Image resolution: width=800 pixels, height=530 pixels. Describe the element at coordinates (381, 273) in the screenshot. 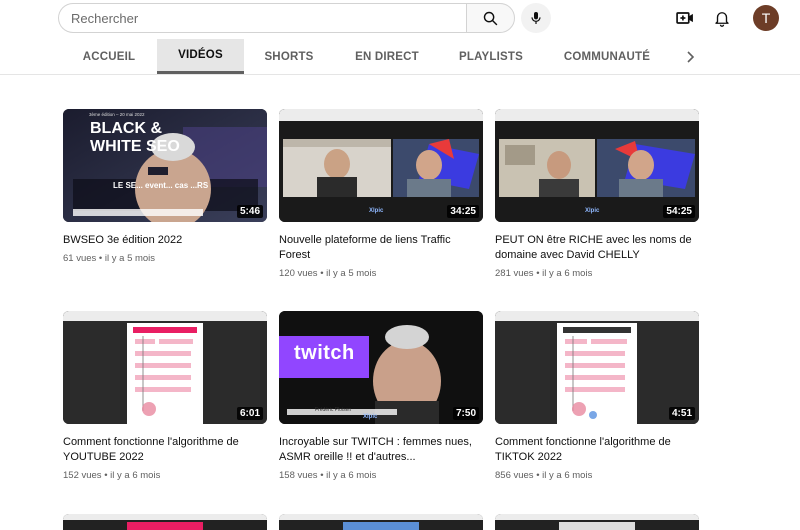

I see `video-meta: 120 vues • il y a 5 mois` at that location.